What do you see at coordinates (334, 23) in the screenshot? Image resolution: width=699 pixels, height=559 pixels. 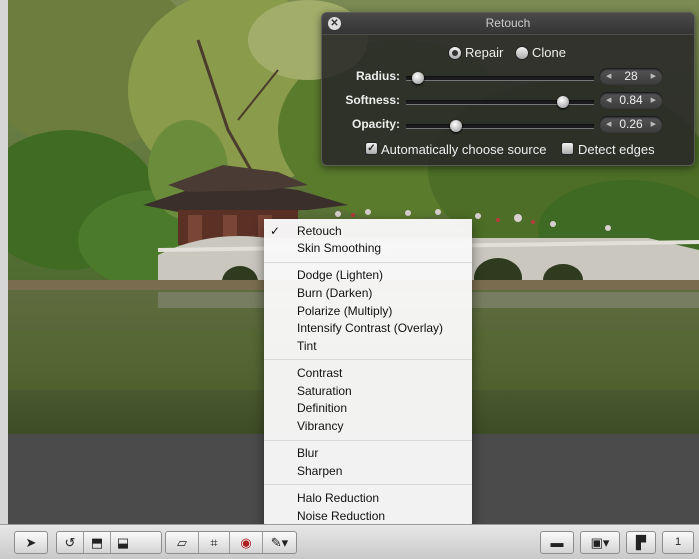 I see `close-icon: ✕` at bounding box center [334, 23].